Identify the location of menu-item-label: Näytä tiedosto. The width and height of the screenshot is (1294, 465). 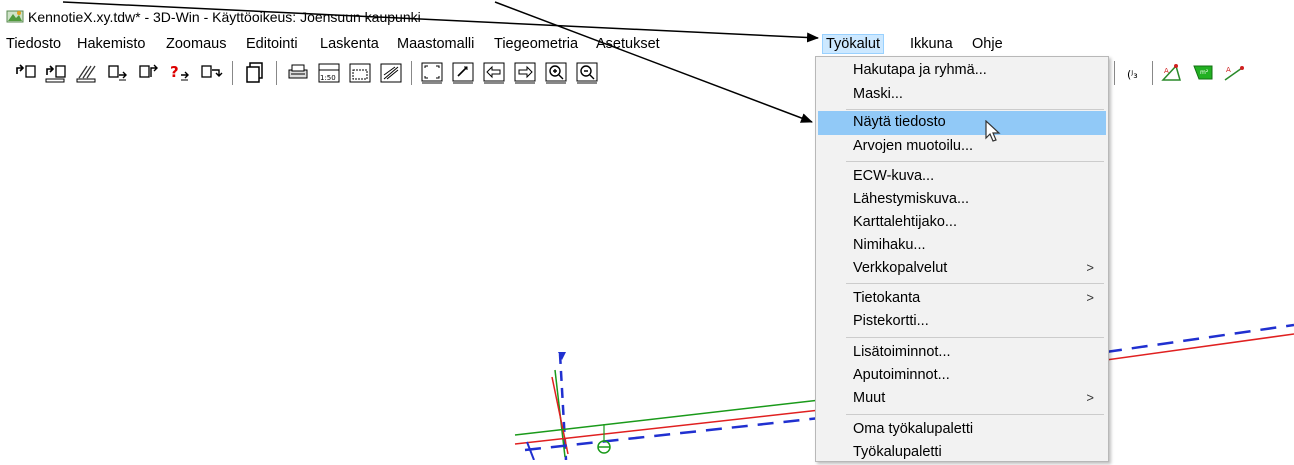
(899, 122).